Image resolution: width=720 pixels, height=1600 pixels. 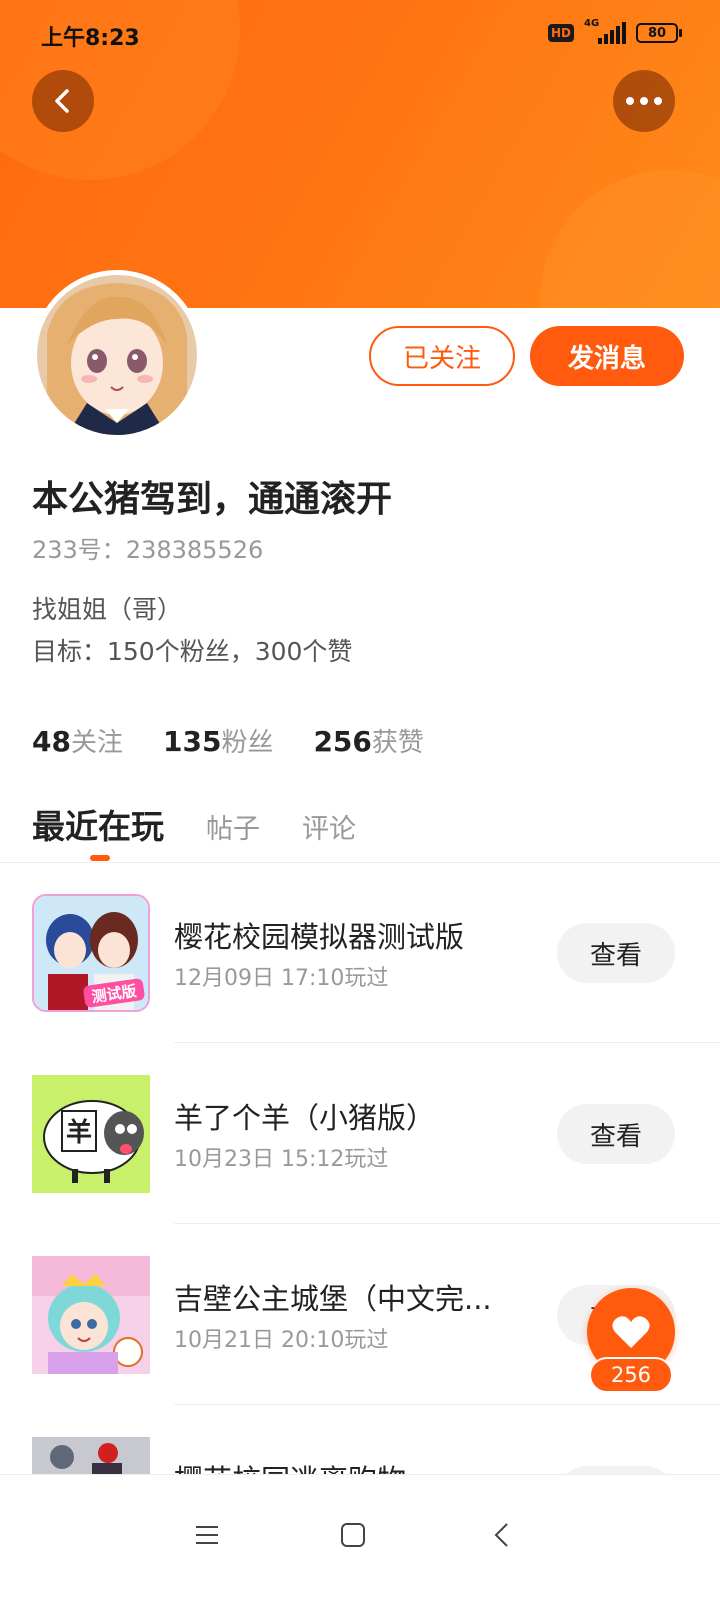 I want to click on last-played-time: 10月23日 15:12玩过, so click(x=281, y=1159).